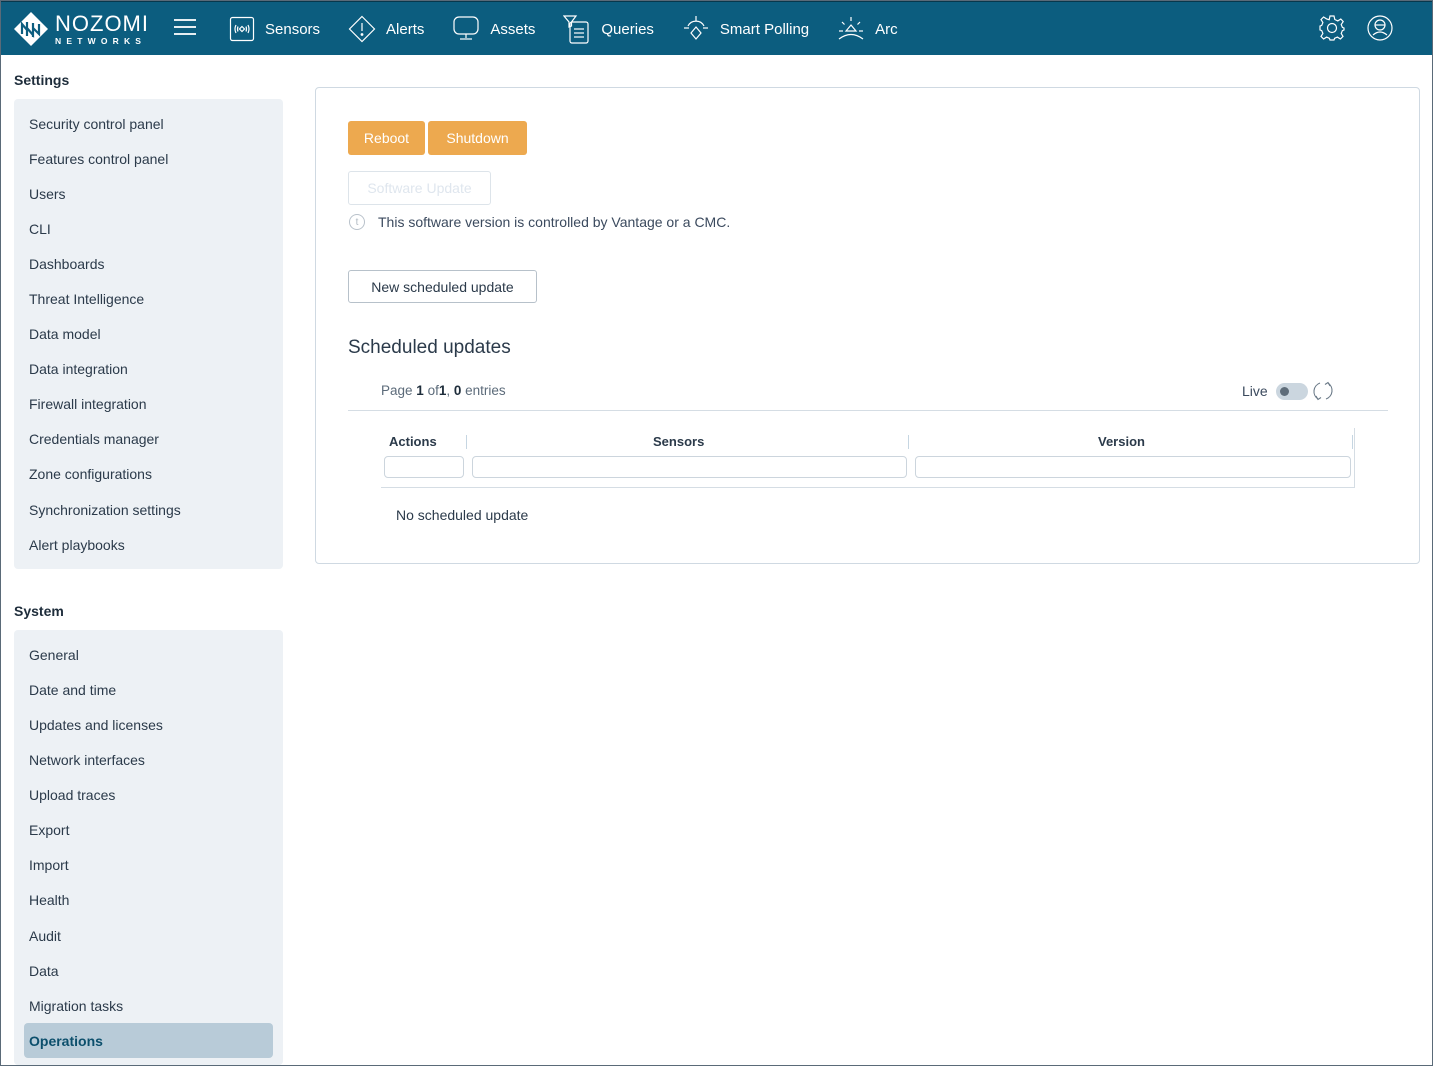 Image resolution: width=1433 pixels, height=1066 pixels. I want to click on hamburger-menu-icon, so click(185, 28).